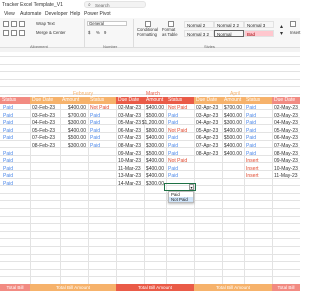  Describe the element at coordinates (45, 23) in the screenshot. I see `wrap-text-button: Wrap Text` at that location.